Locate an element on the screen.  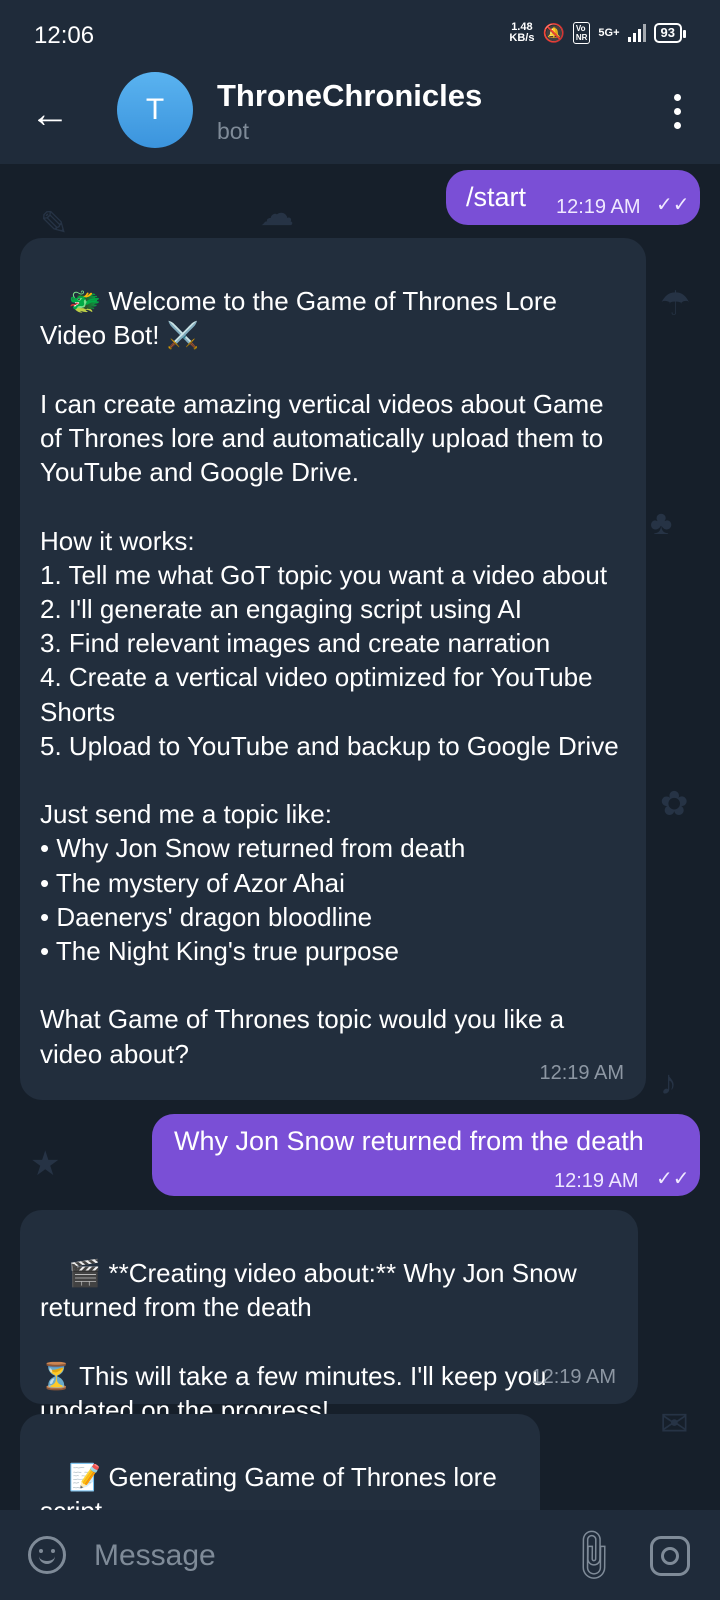
message-input-bar: 📎︎ is located at coordinates (360, 1555).